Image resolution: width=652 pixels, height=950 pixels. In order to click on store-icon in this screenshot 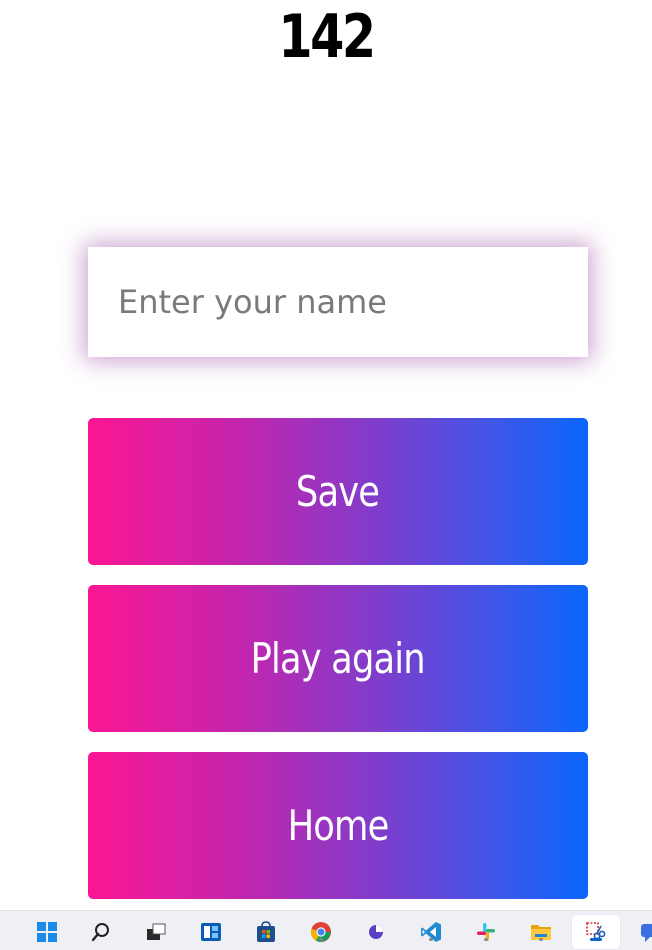, I will do `click(266, 932)`.